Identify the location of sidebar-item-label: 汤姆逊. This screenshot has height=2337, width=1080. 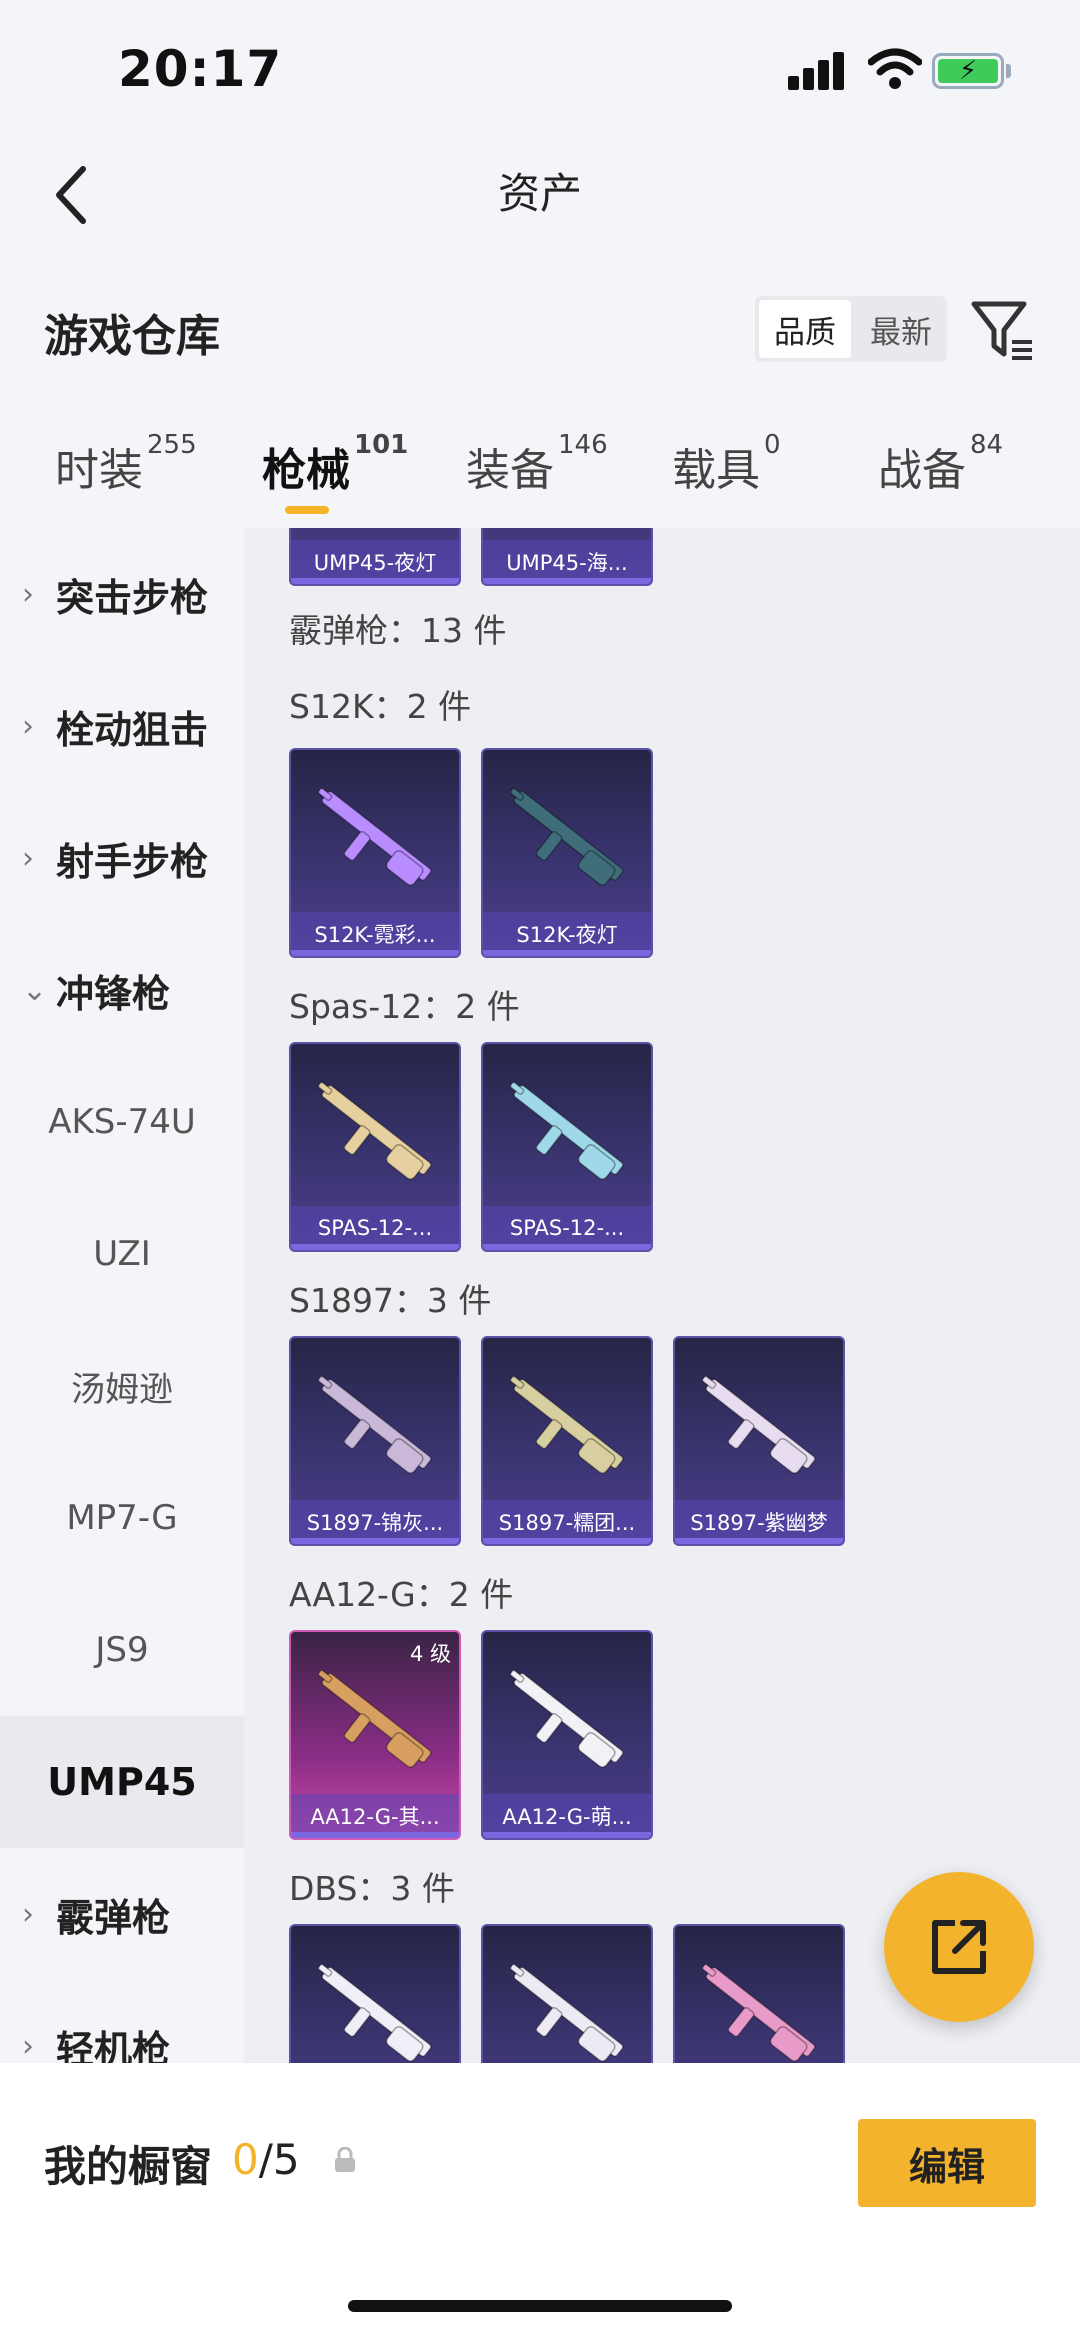
(122, 1389).